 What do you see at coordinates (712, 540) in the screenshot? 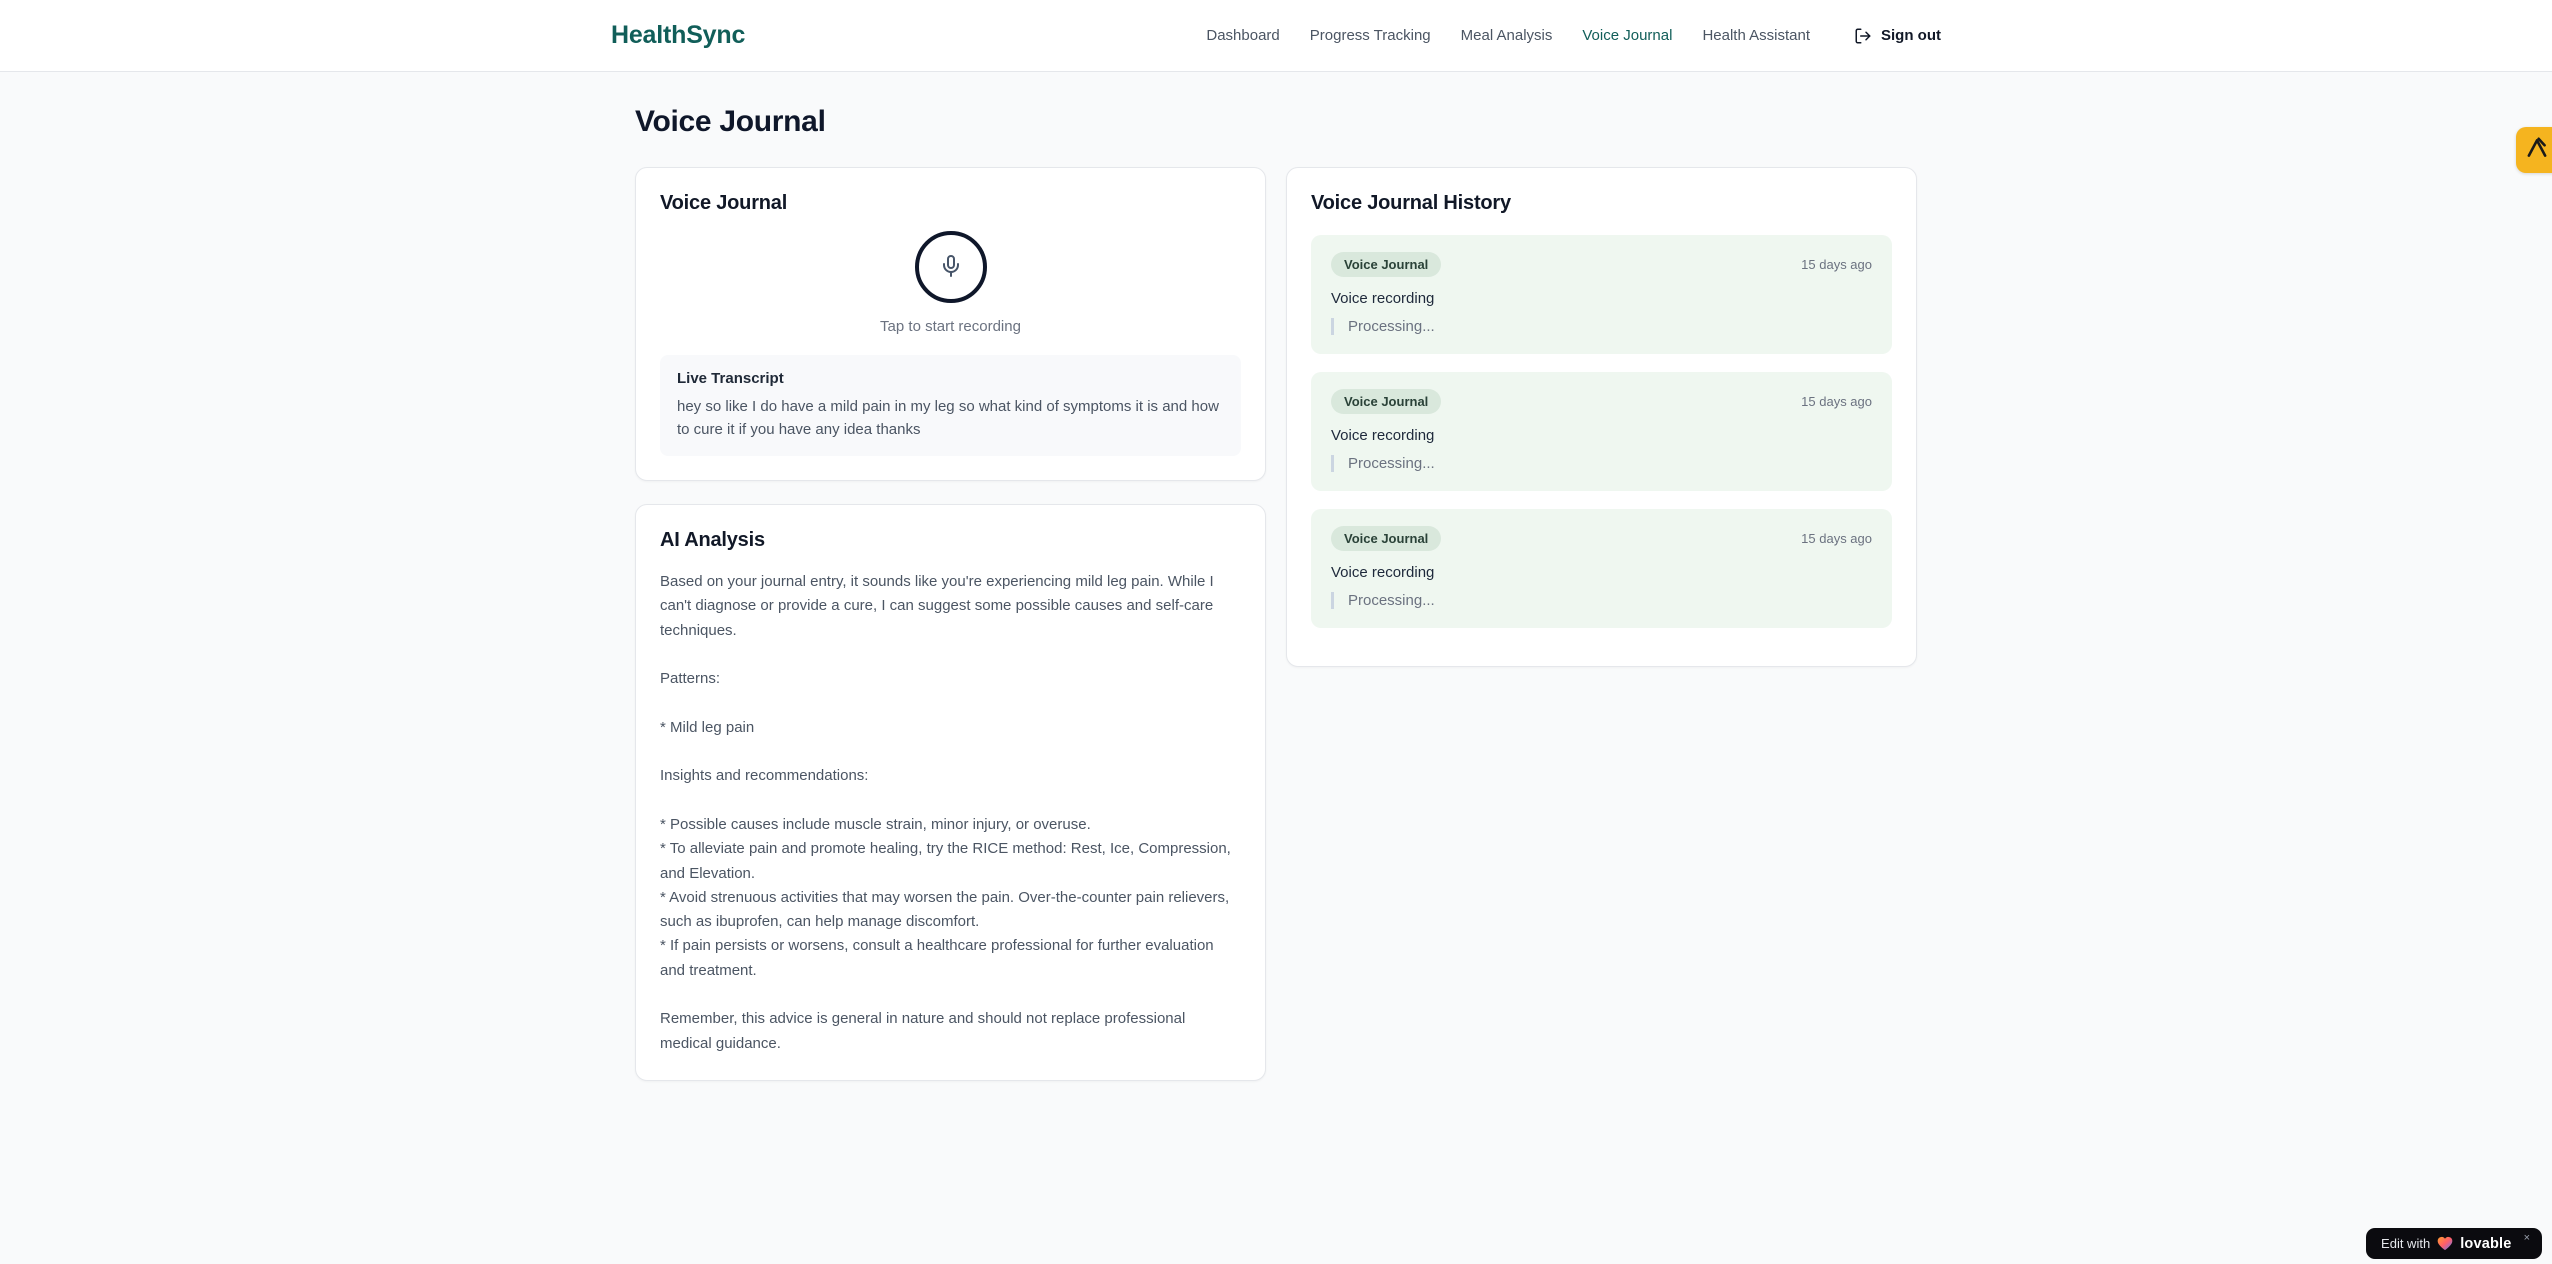
I see `ai-analysis-title: AI Analysis` at bounding box center [712, 540].